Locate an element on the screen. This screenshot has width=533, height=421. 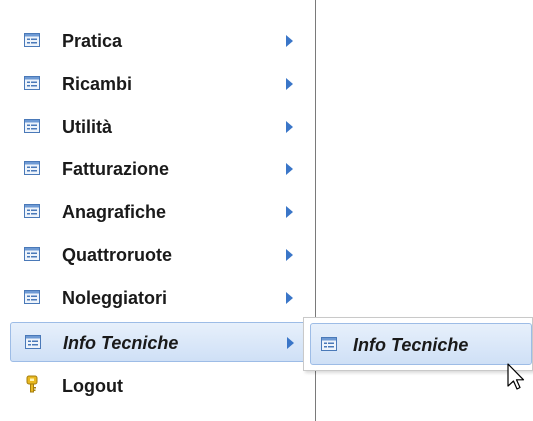
menu-item-ricambi: Ricambi is located at coordinates (158, 84).